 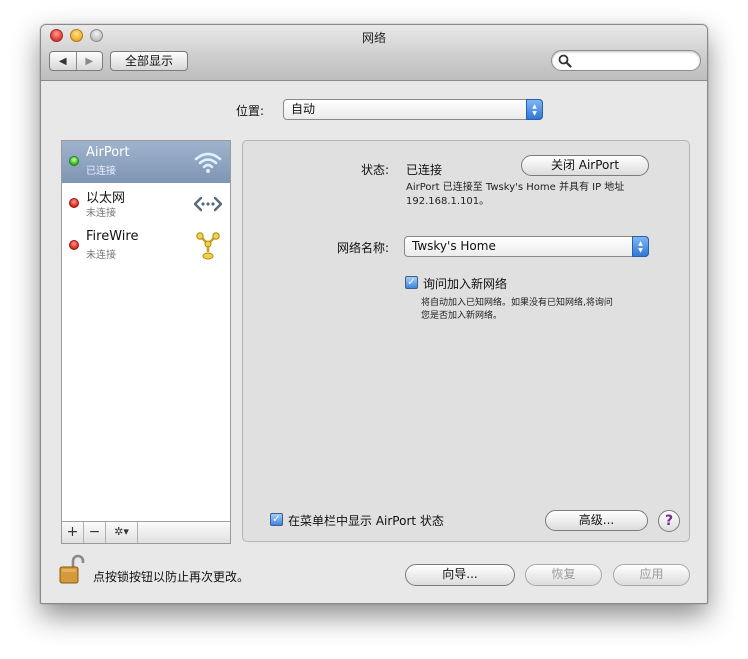 What do you see at coordinates (146, 204) in the screenshot?
I see `service-ethernet: 以太网 未连接` at bounding box center [146, 204].